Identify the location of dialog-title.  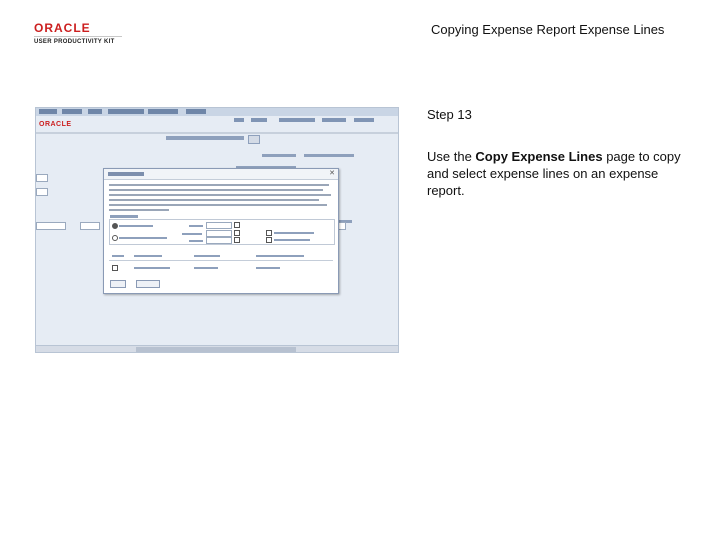
(126, 174).